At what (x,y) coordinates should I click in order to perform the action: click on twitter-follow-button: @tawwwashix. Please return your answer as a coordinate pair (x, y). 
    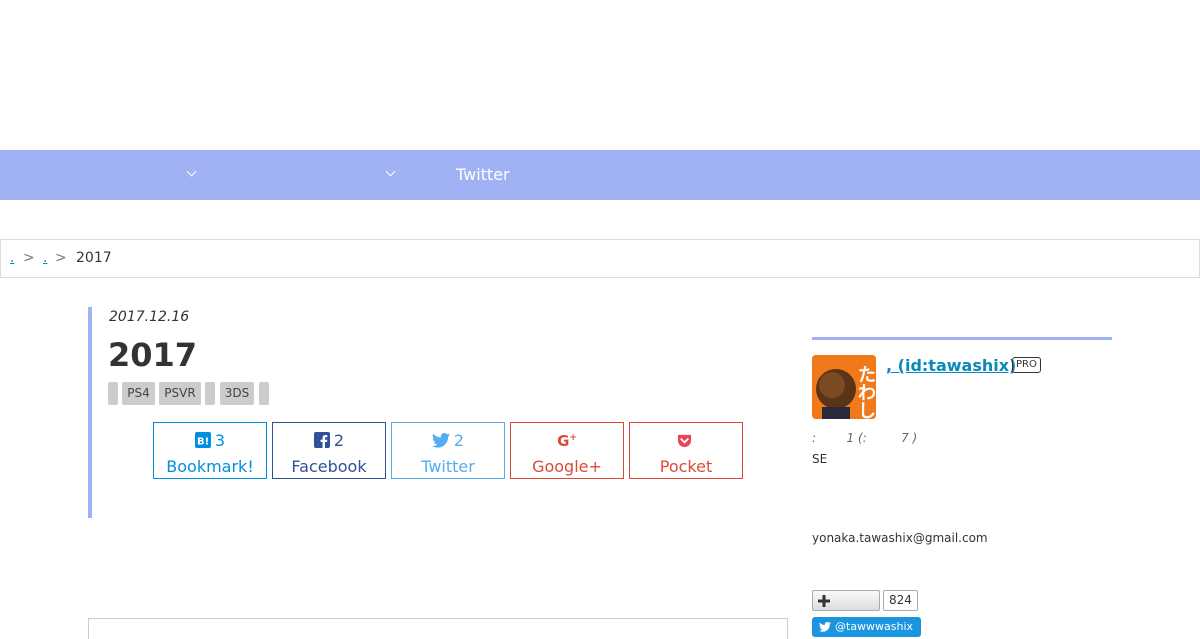
    Looking at the image, I should click on (866, 627).